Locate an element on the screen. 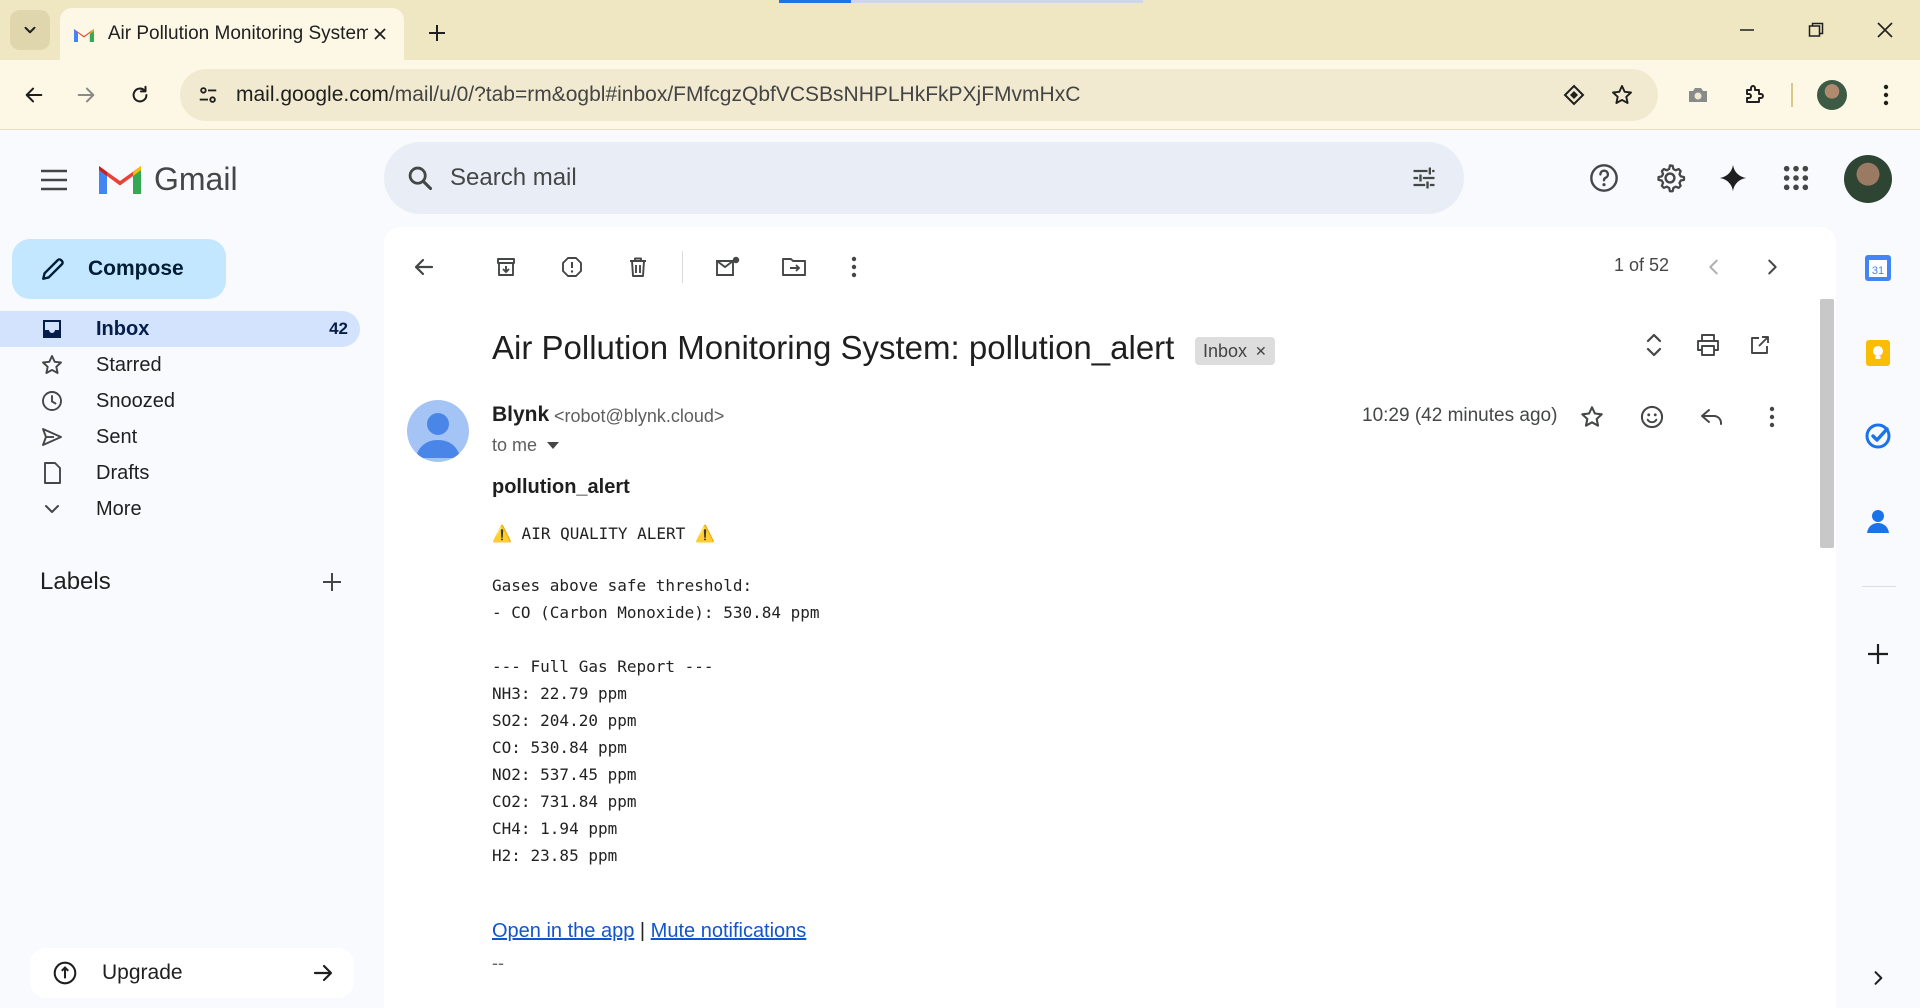 The width and height of the screenshot is (1920, 1008). gmail-logo: Gmail is located at coordinates (167, 179).